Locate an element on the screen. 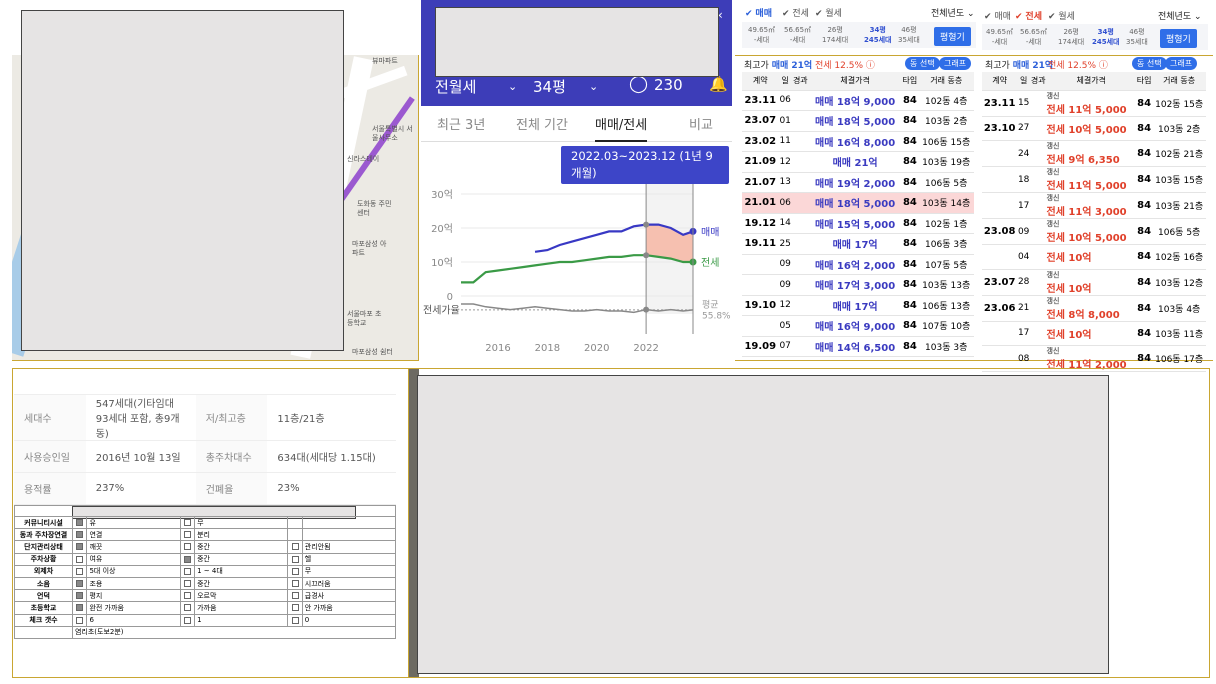 Image resolution: width=1216 pixels, height=684 pixels. table-row: 23.11 06 매매 18억 9,000 84 102동 4층 is located at coordinates (858, 100).